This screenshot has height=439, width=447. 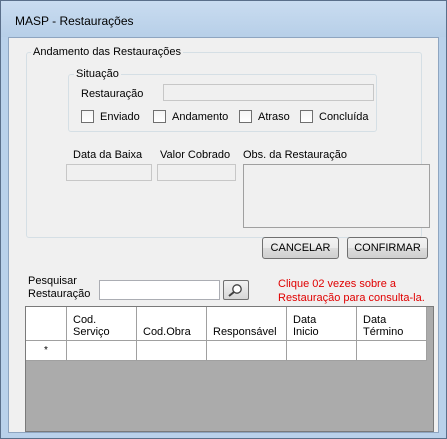 I want to click on grid-new-row-marker: *, so click(x=46, y=351).